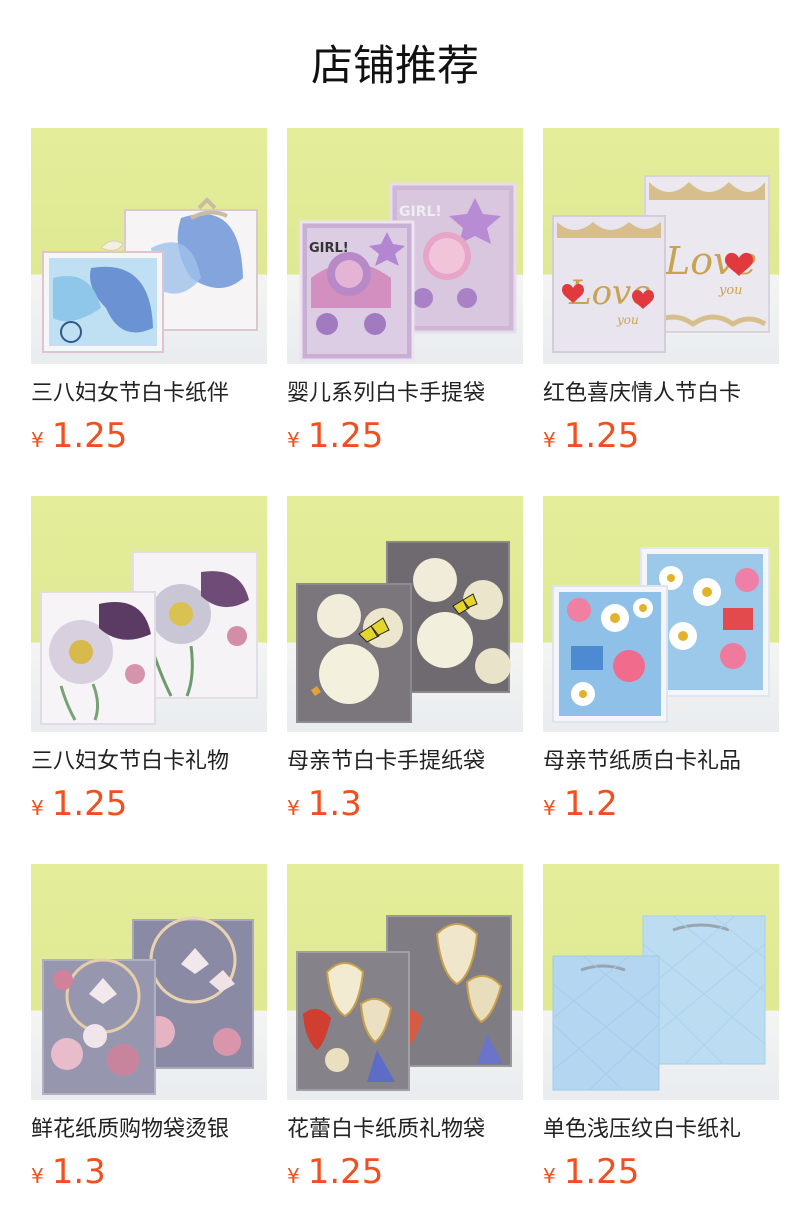  Describe the element at coordinates (149, 394) in the screenshot. I see `product-name: 三八妇女节白卡纸伴` at that location.